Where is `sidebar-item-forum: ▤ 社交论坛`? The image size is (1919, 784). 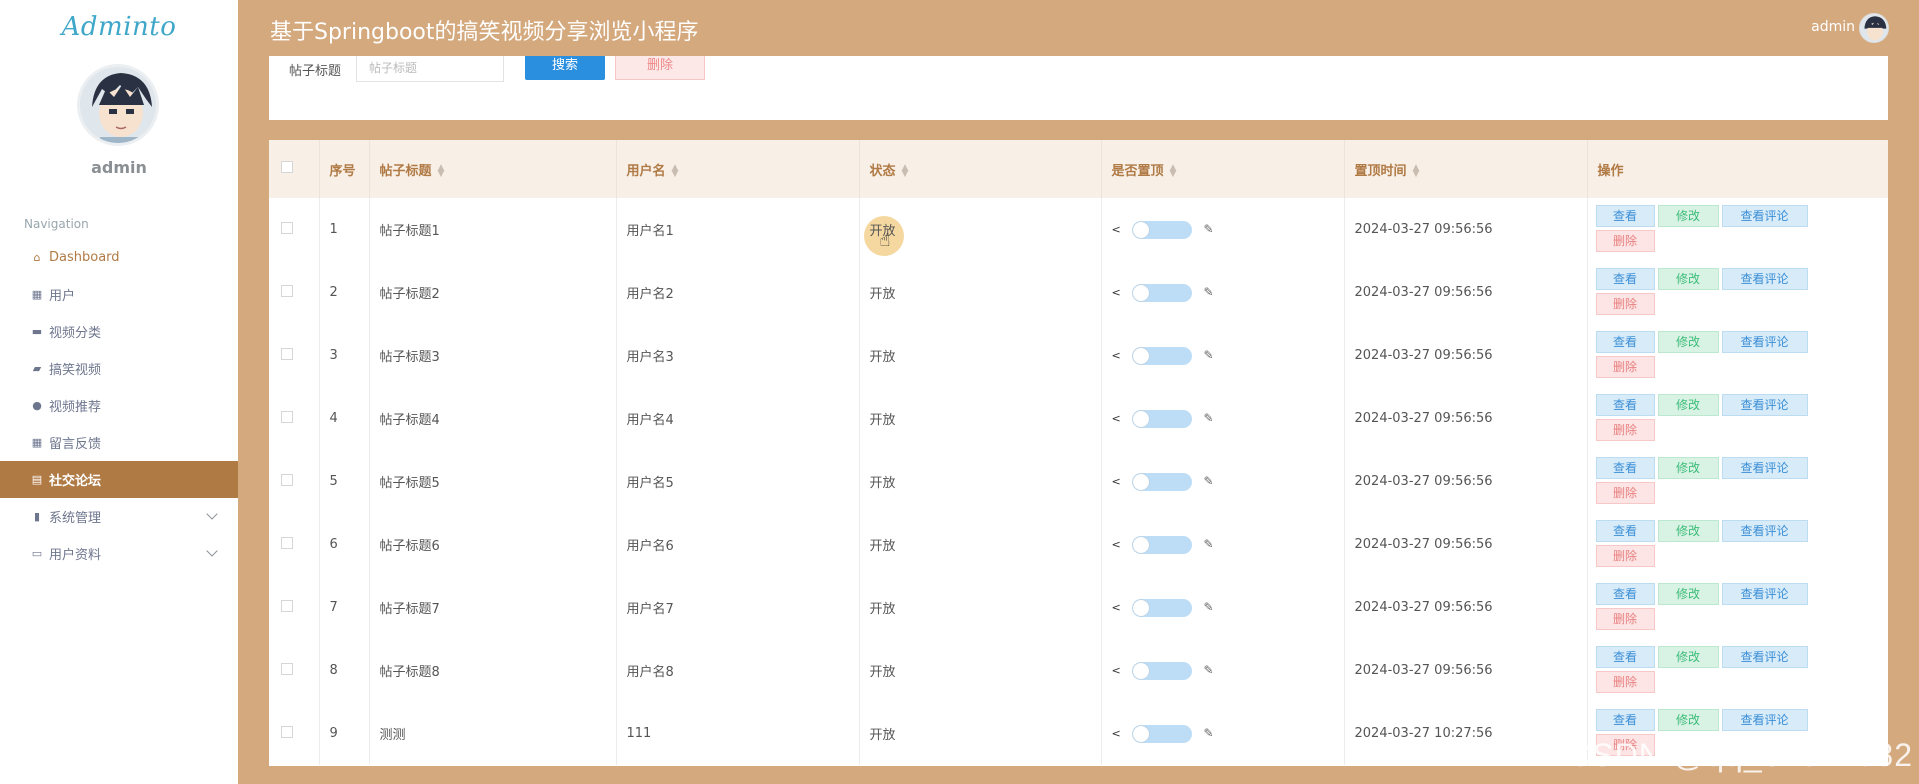 sidebar-item-forum: ▤ 社交论坛 is located at coordinates (119, 479).